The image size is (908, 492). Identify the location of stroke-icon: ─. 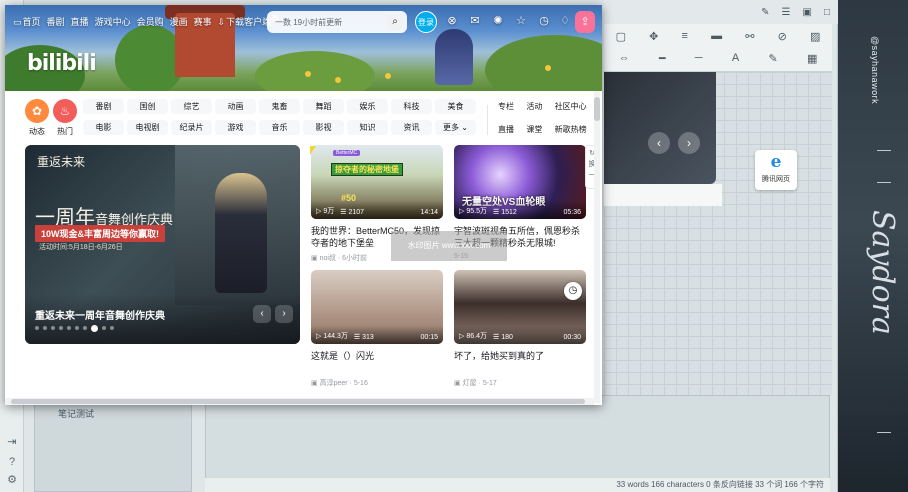
(699, 58).